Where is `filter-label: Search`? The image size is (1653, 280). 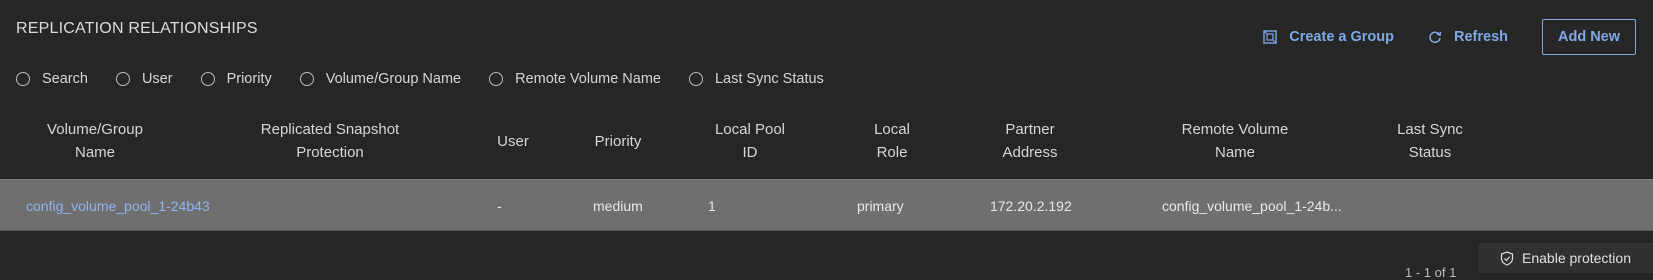 filter-label: Search is located at coordinates (65, 79).